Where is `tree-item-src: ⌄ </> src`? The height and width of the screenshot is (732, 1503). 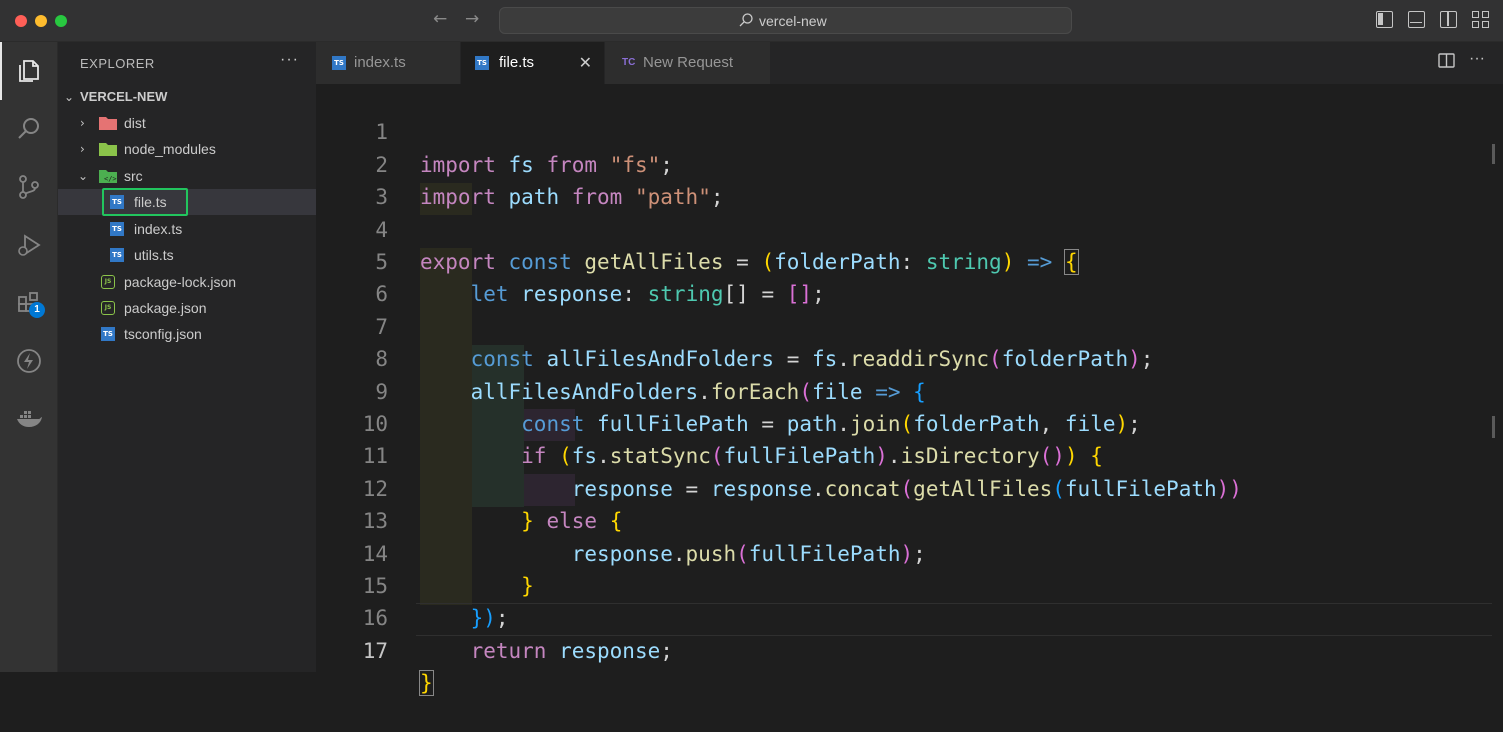
tree-item-src: ⌄ </> src is located at coordinates (187, 176).